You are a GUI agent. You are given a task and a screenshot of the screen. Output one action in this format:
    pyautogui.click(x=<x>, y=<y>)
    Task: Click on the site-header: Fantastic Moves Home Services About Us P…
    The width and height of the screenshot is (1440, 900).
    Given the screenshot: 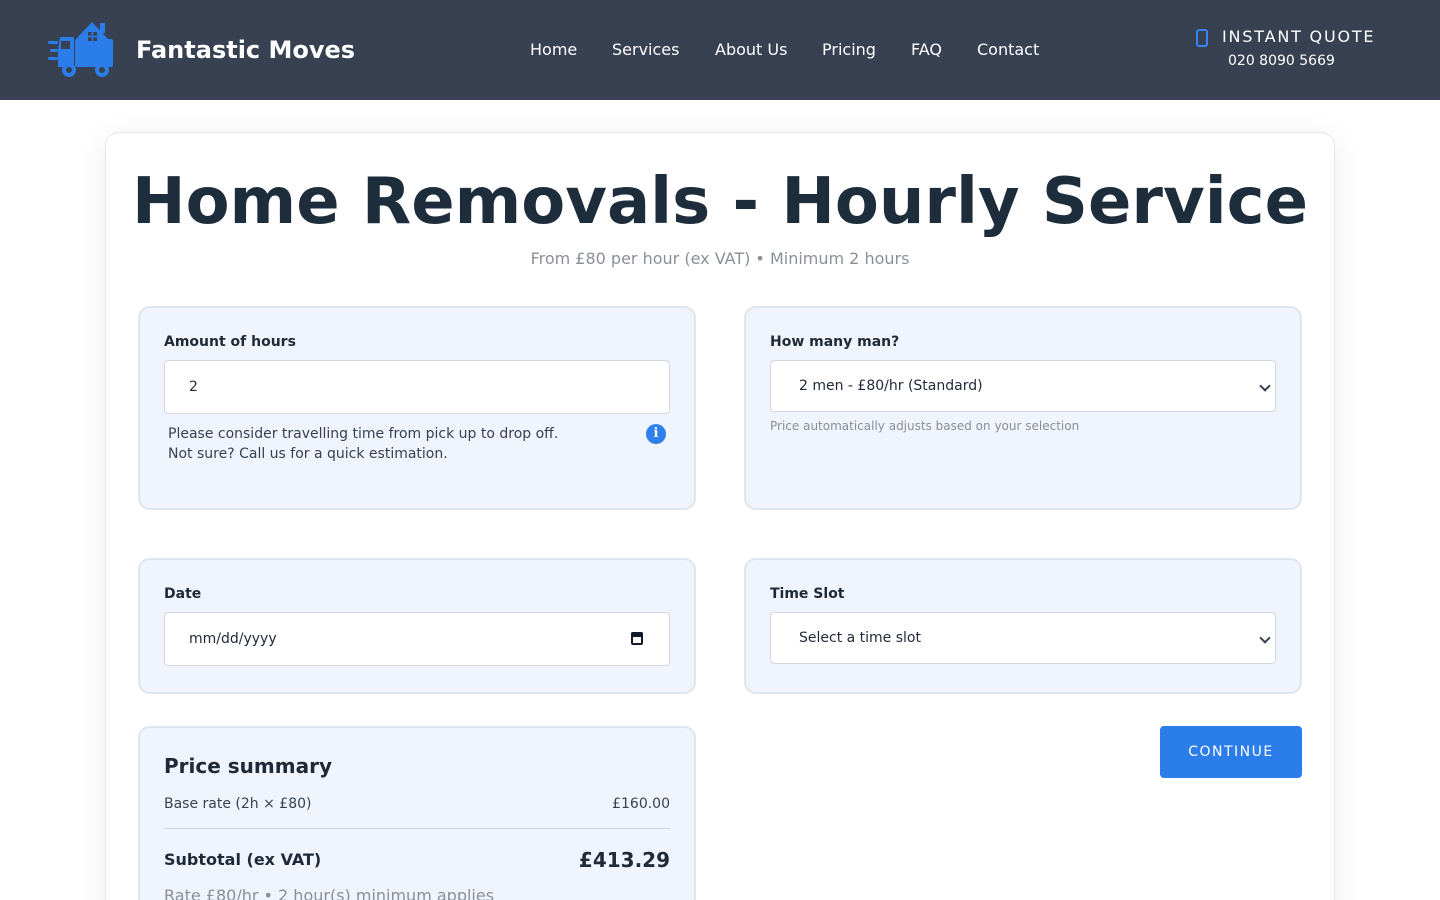 What is the action you would take?
    pyautogui.click(x=720, y=50)
    